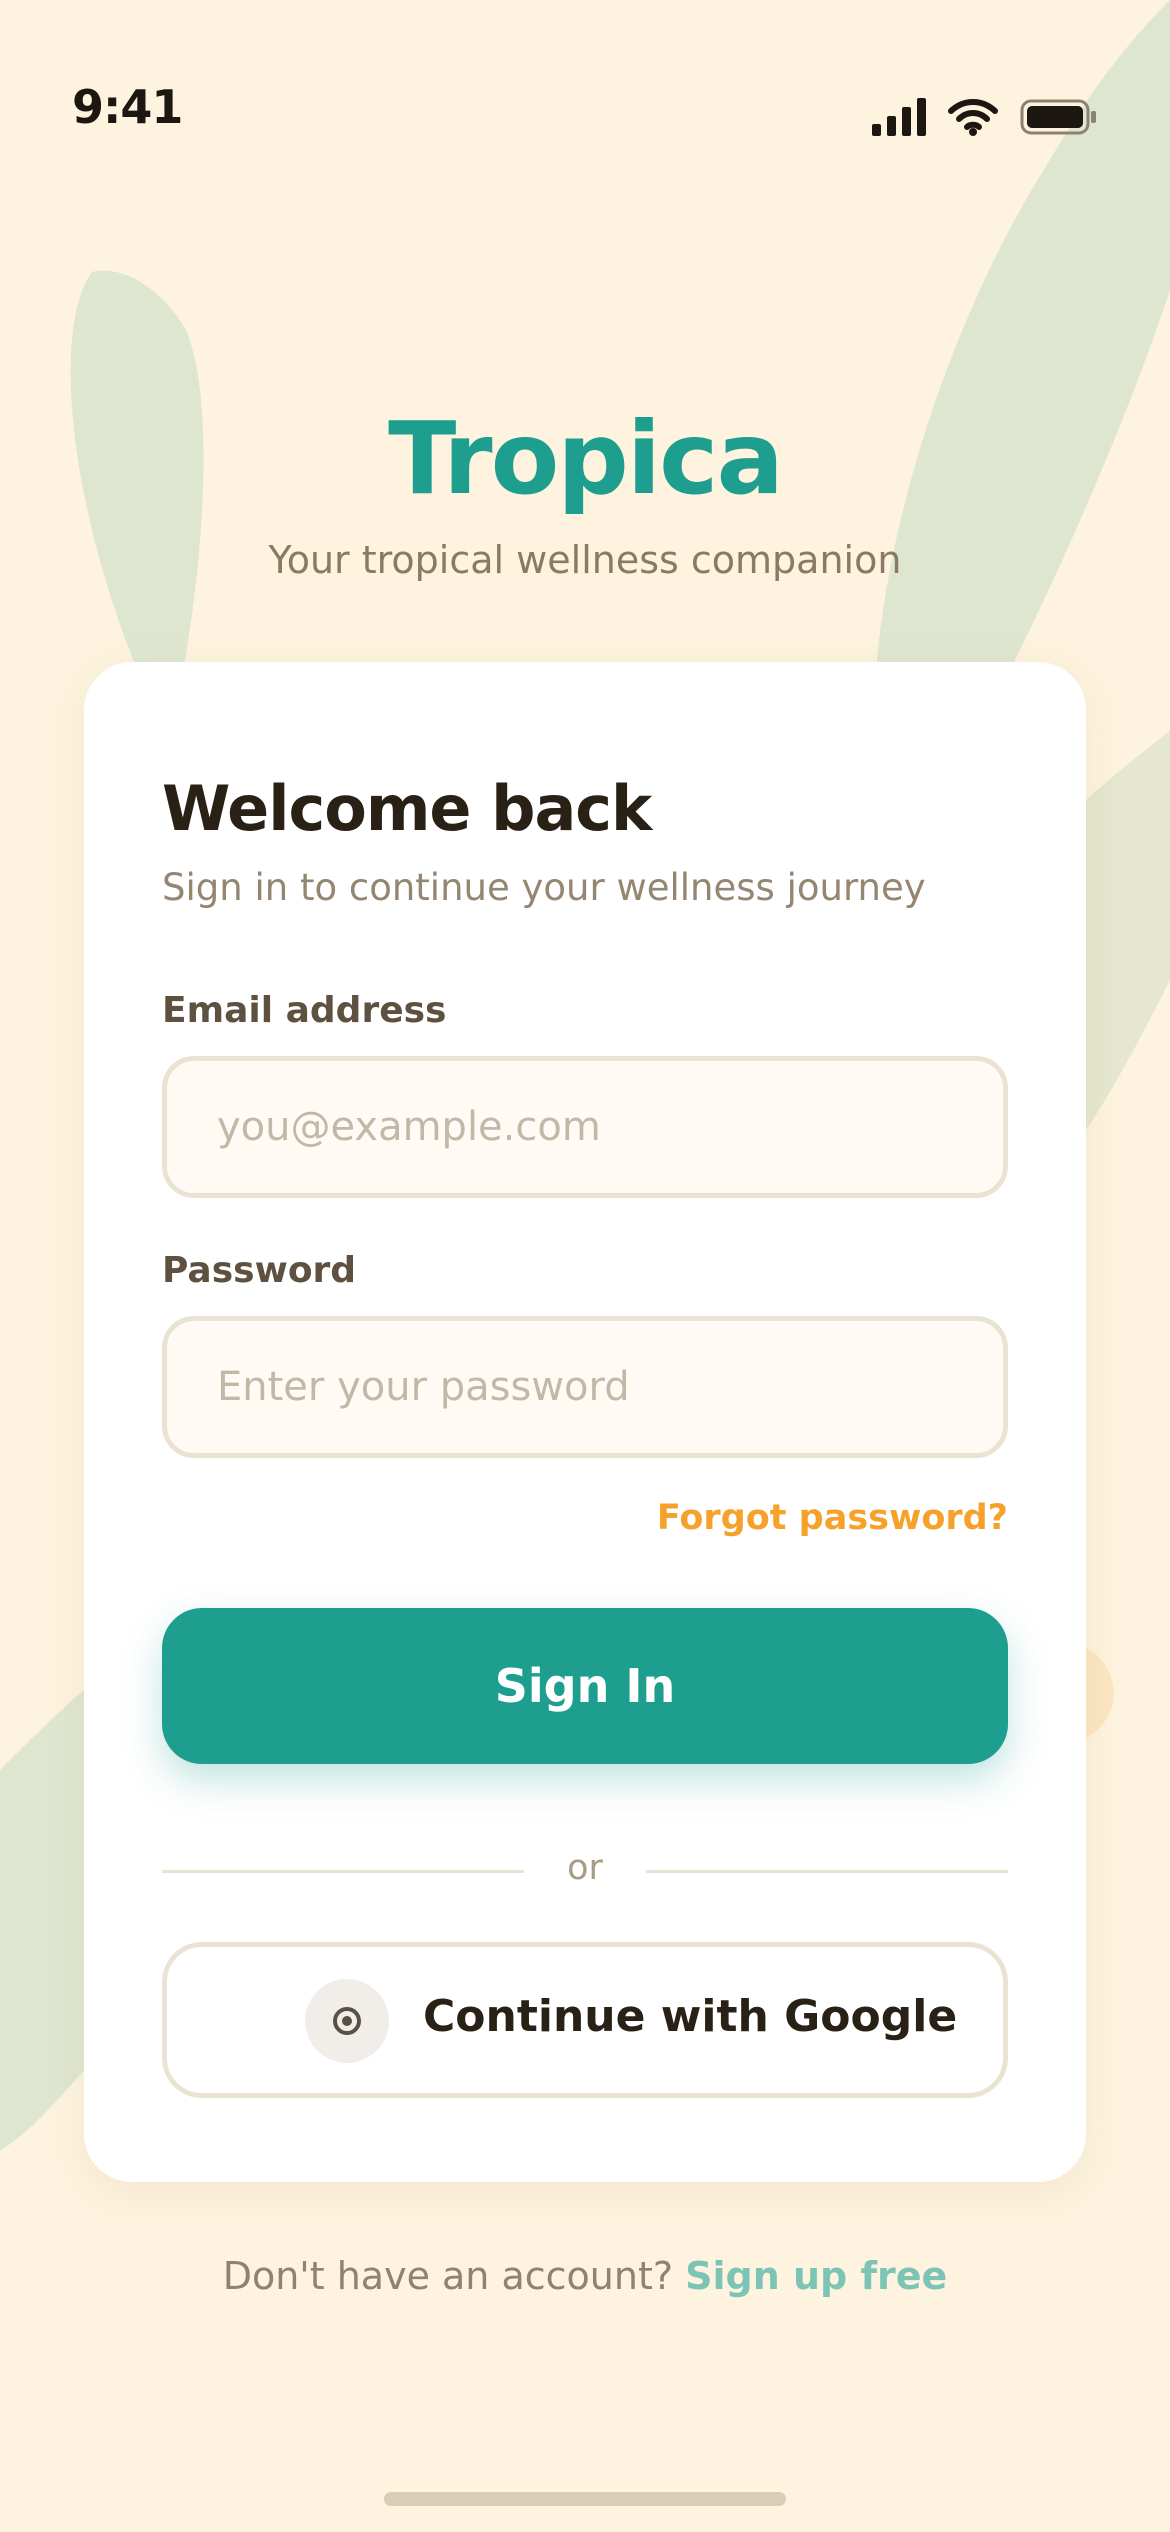 This screenshot has height=2532, width=1170. Describe the element at coordinates (448, 2276) in the screenshot. I see `signup-prompt-text: Don't have an account?` at that location.